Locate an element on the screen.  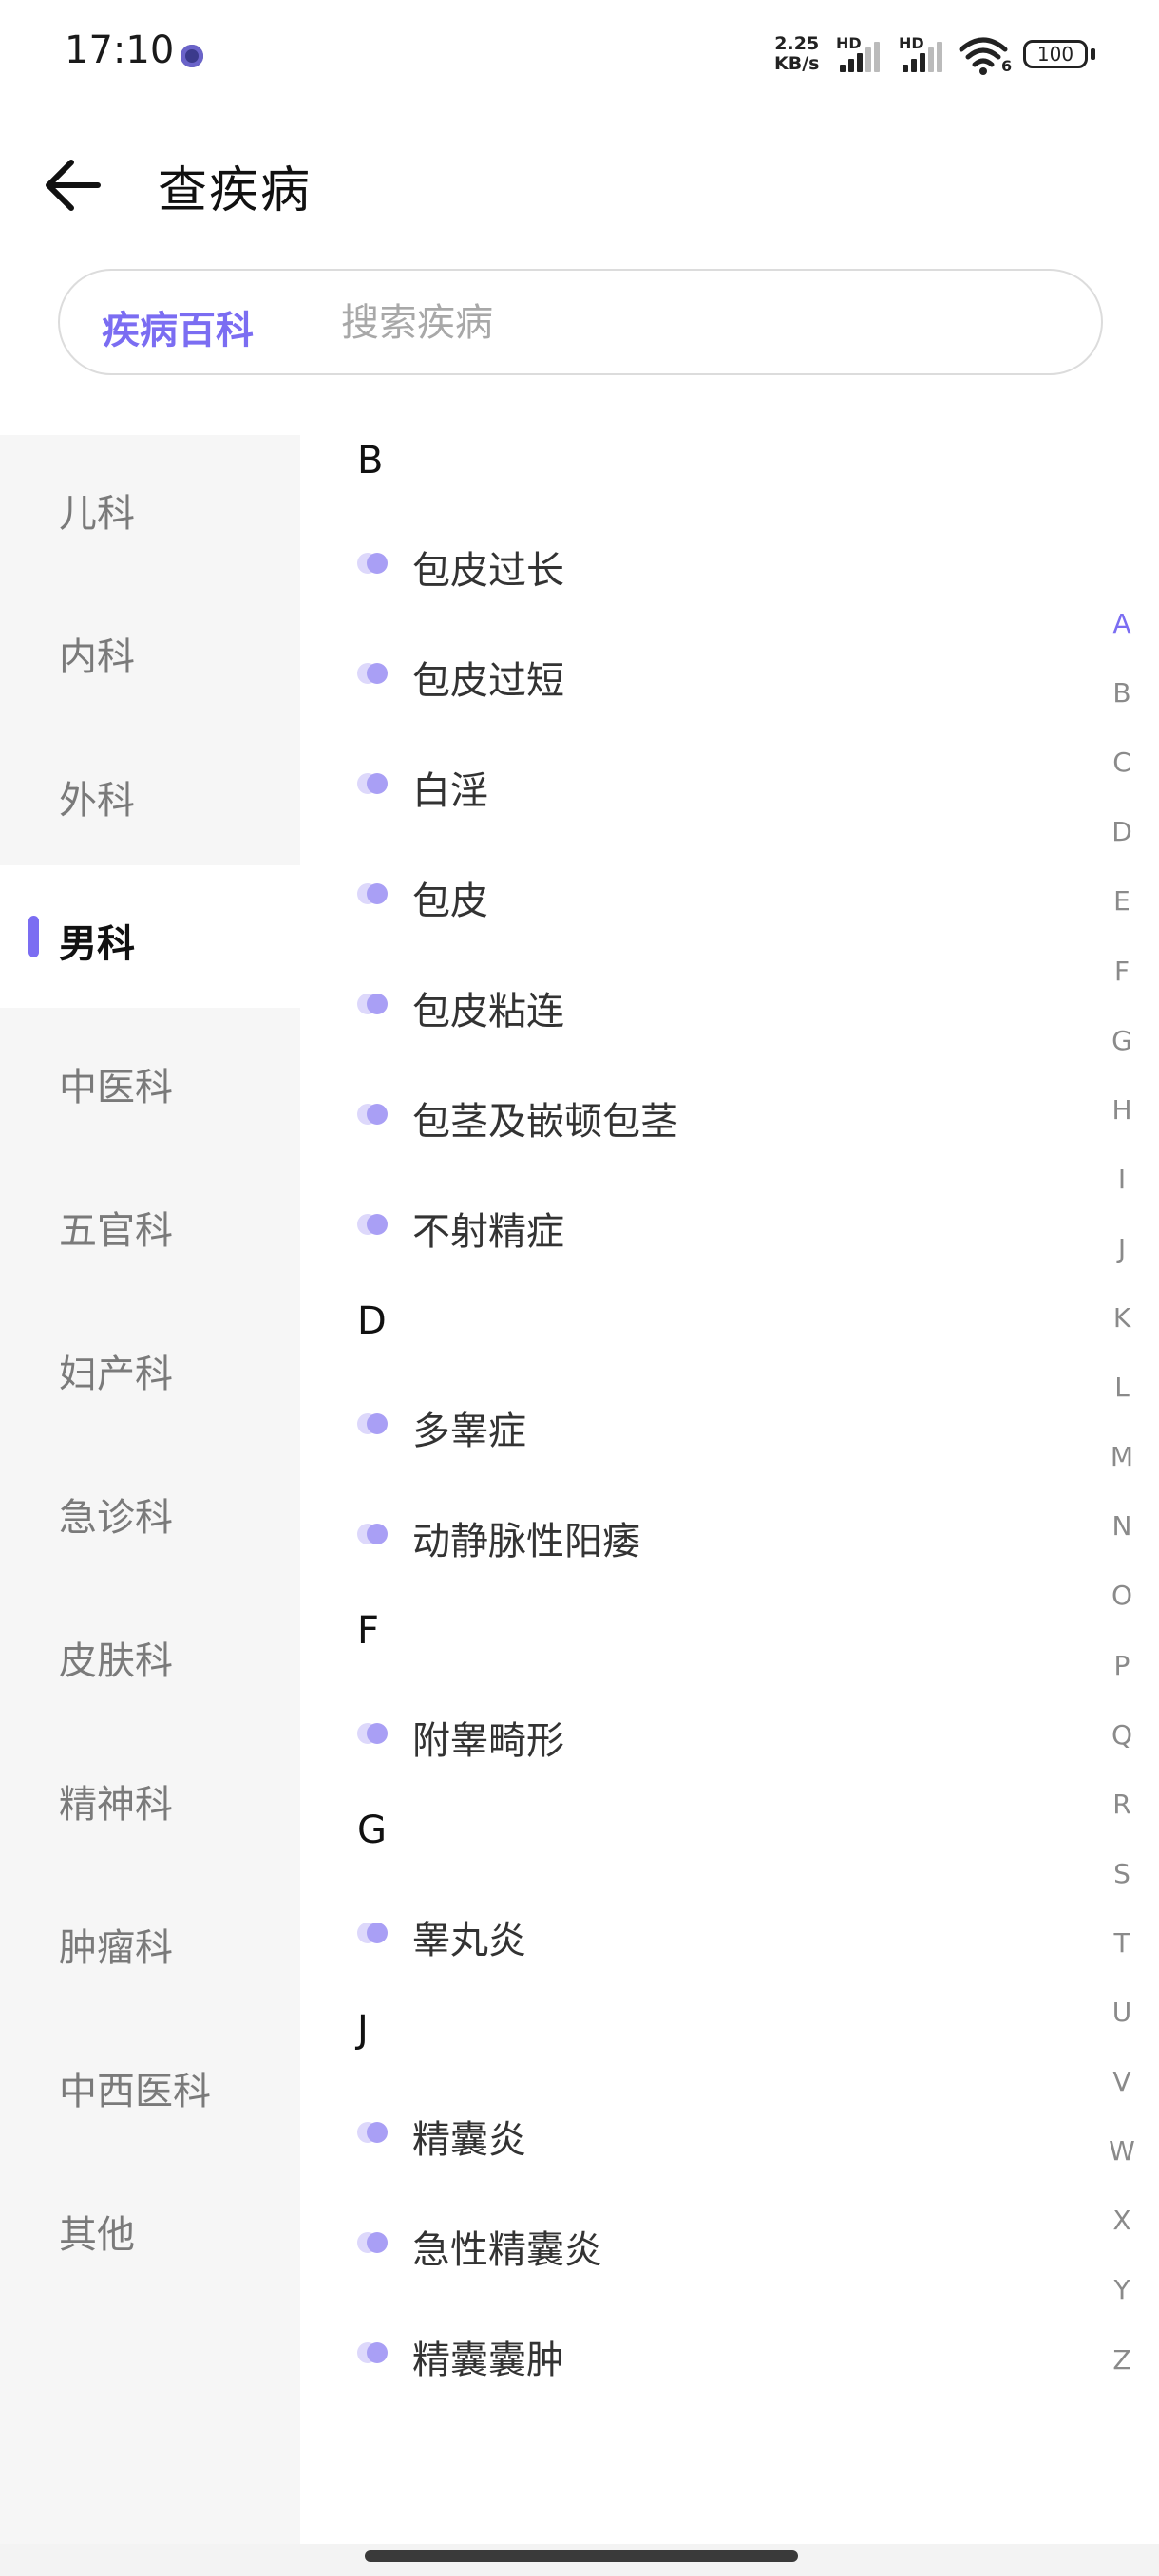
alphabet-letter: A is located at coordinates (1121, 623).